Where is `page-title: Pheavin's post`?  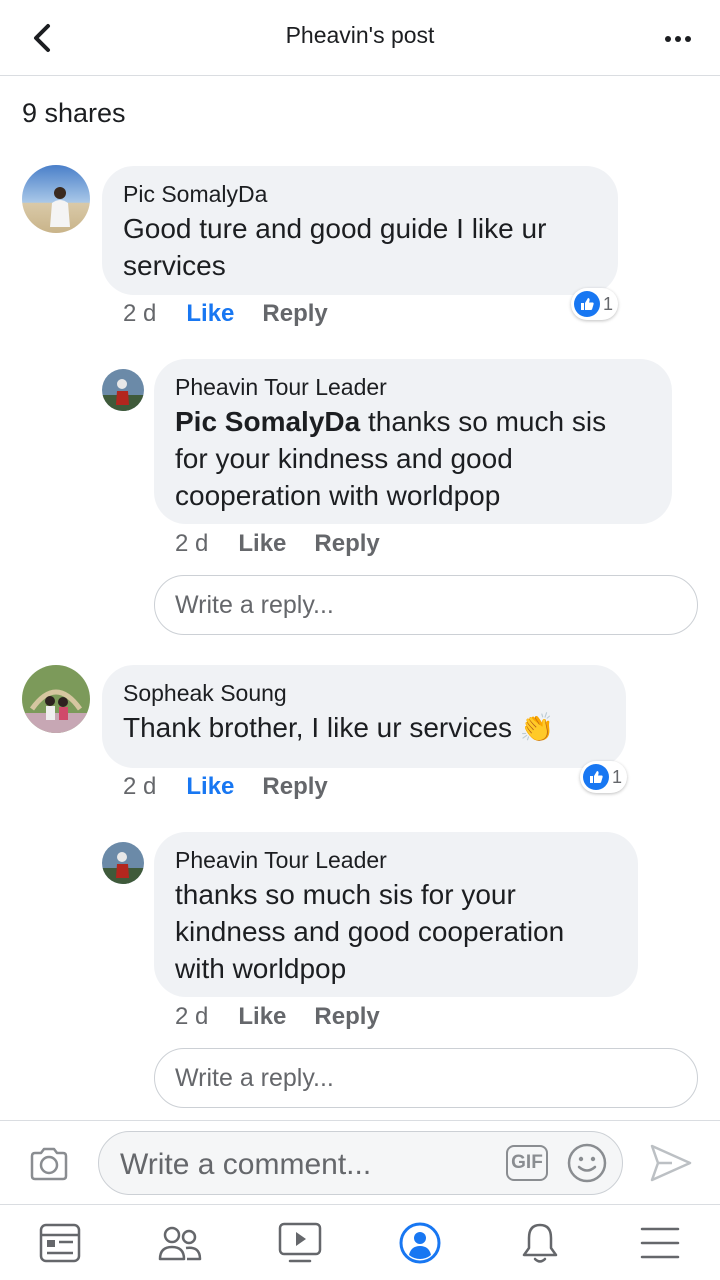 page-title: Pheavin's post is located at coordinates (360, 35).